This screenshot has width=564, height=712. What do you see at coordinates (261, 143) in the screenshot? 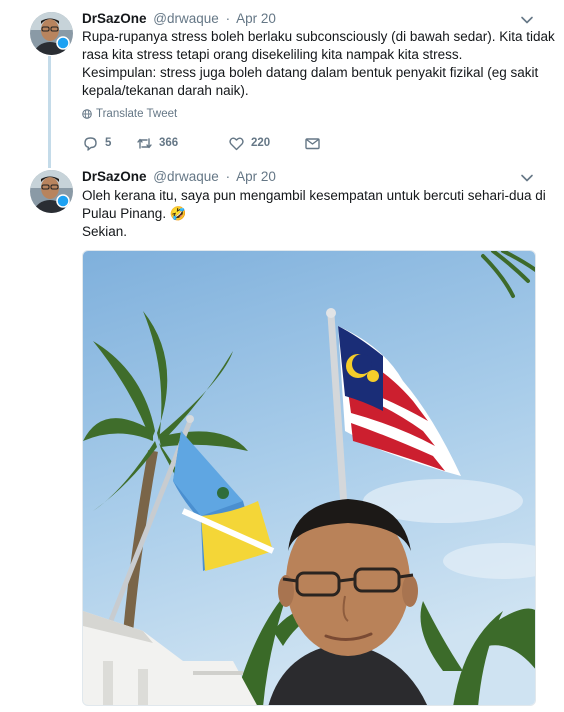
I see `like-count: 220` at bounding box center [261, 143].